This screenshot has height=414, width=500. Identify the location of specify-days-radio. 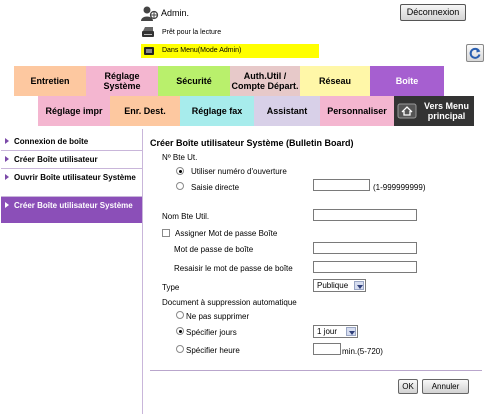
(180, 331).